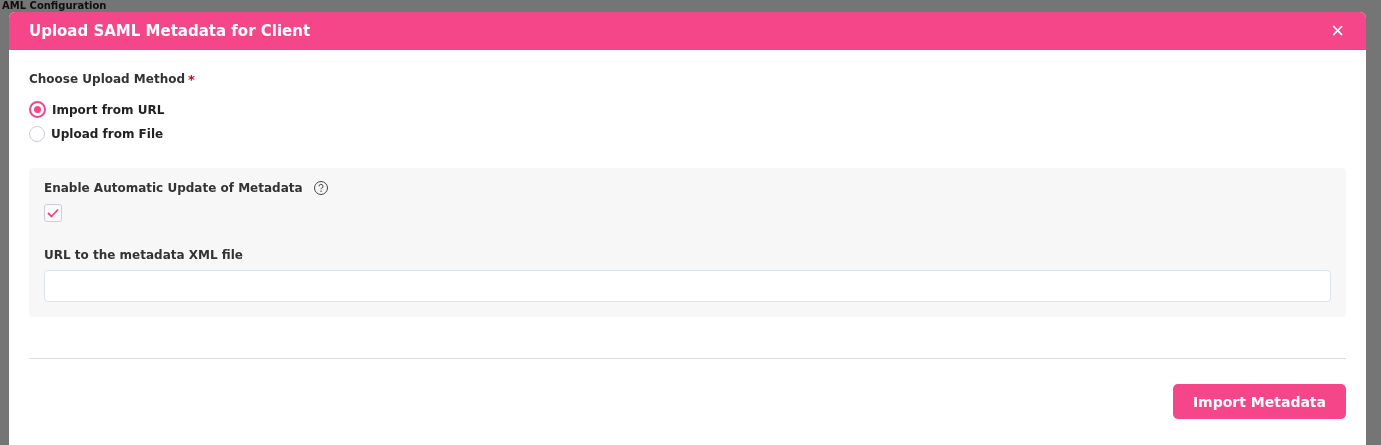 This screenshot has width=1381, height=445. Describe the element at coordinates (108, 109) in the screenshot. I see `radio-label: Import from URL` at that location.